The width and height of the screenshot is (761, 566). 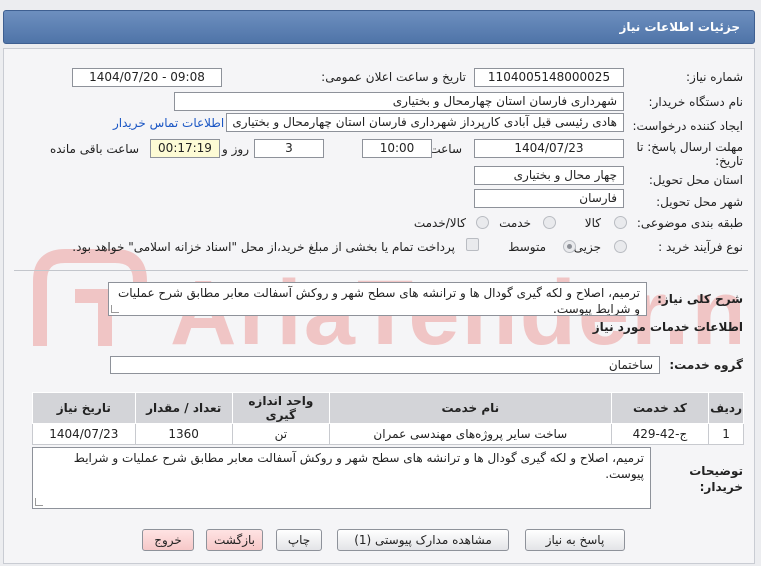 What do you see at coordinates (280, 408) in the screenshot?
I see `column-header-unit: واحد اندازه گیری` at bounding box center [280, 408].